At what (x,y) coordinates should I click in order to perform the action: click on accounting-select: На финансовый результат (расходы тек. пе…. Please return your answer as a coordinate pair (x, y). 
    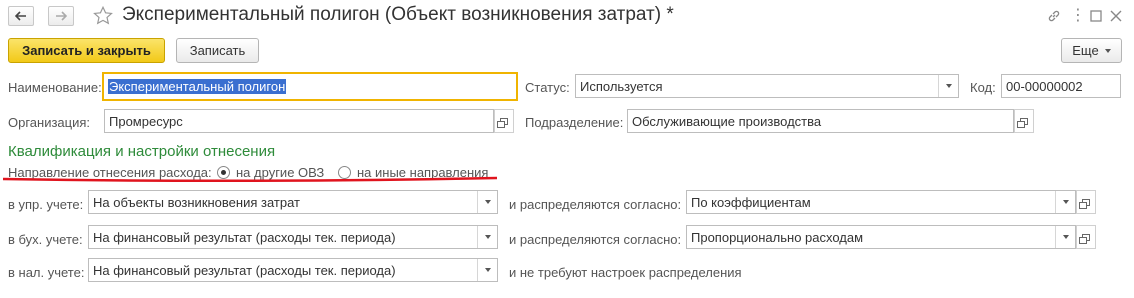
    Looking at the image, I should click on (293, 237).